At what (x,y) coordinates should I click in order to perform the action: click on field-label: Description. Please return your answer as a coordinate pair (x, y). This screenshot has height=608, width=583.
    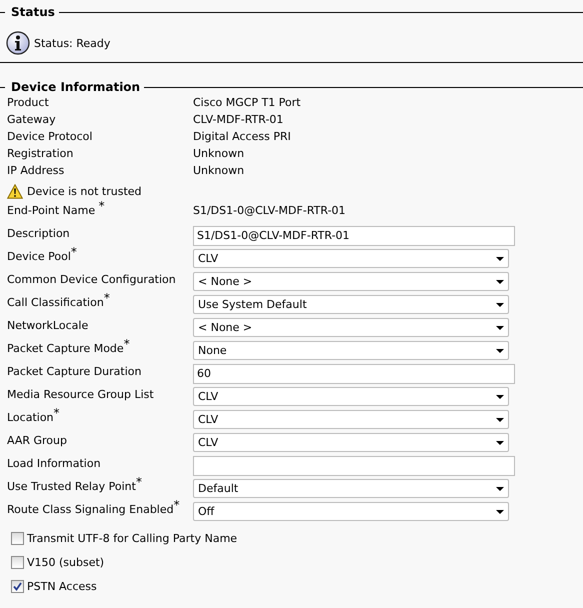
    Looking at the image, I should click on (39, 233).